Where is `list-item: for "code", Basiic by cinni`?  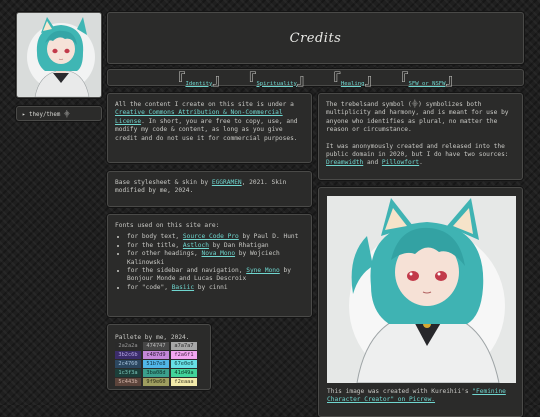
list-item: for "code", Basiic by cinni is located at coordinates (215, 288).